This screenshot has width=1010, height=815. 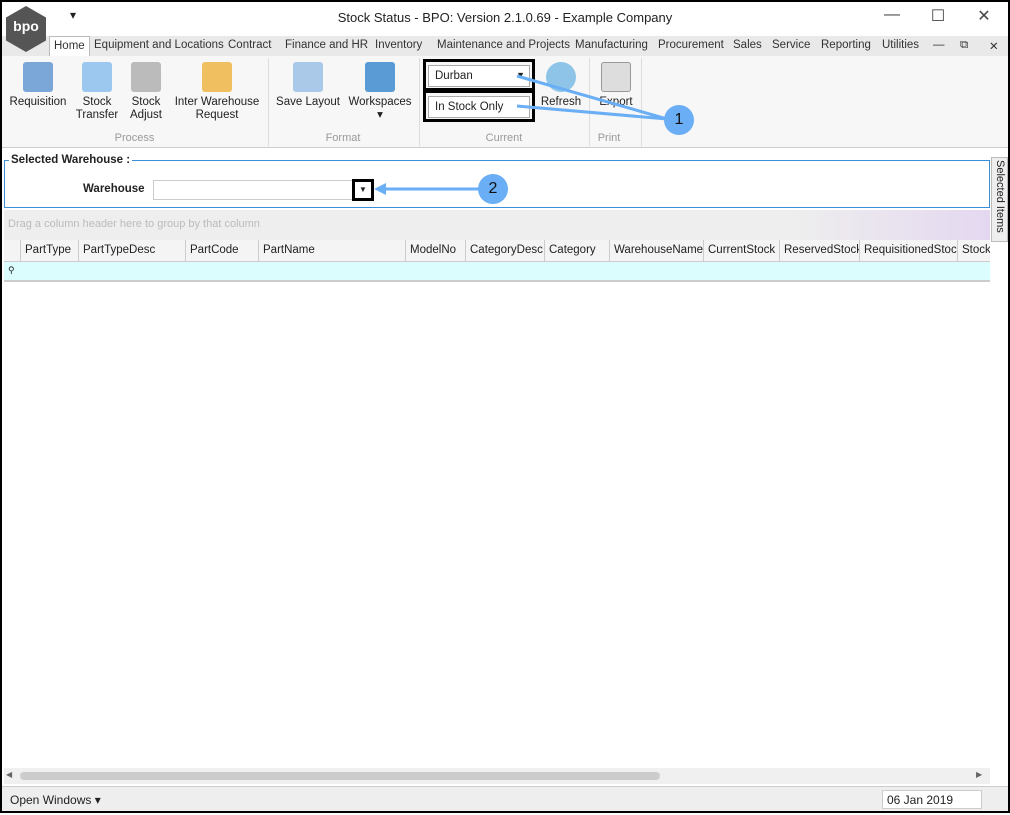 What do you see at coordinates (263, 190) in the screenshot?
I see `warehouse-input` at bounding box center [263, 190].